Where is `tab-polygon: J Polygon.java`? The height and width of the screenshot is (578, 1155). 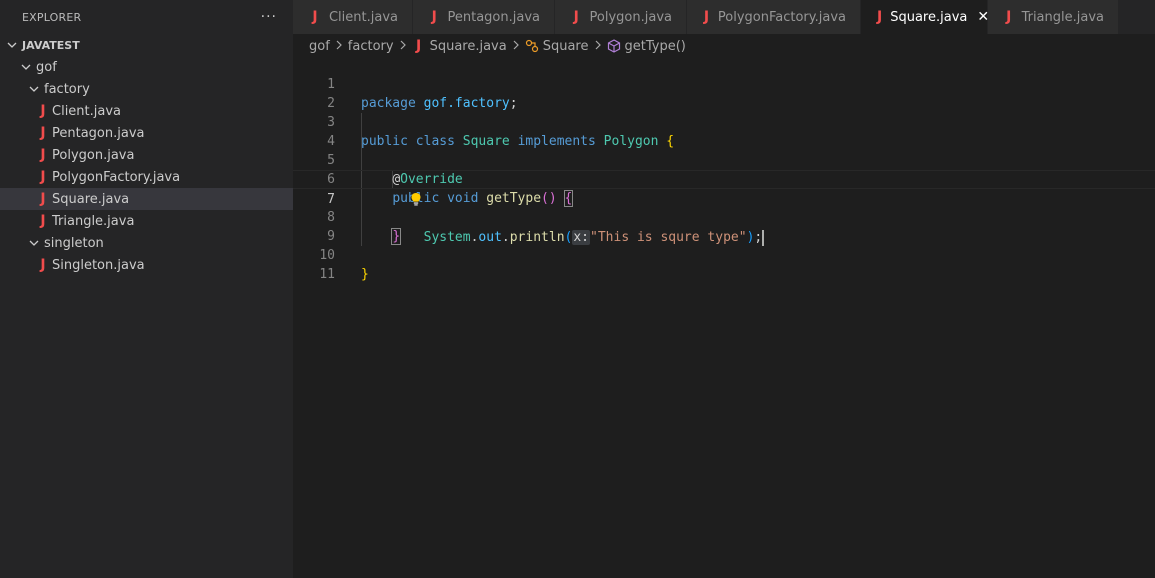 tab-polygon: J Polygon.java is located at coordinates (621, 17).